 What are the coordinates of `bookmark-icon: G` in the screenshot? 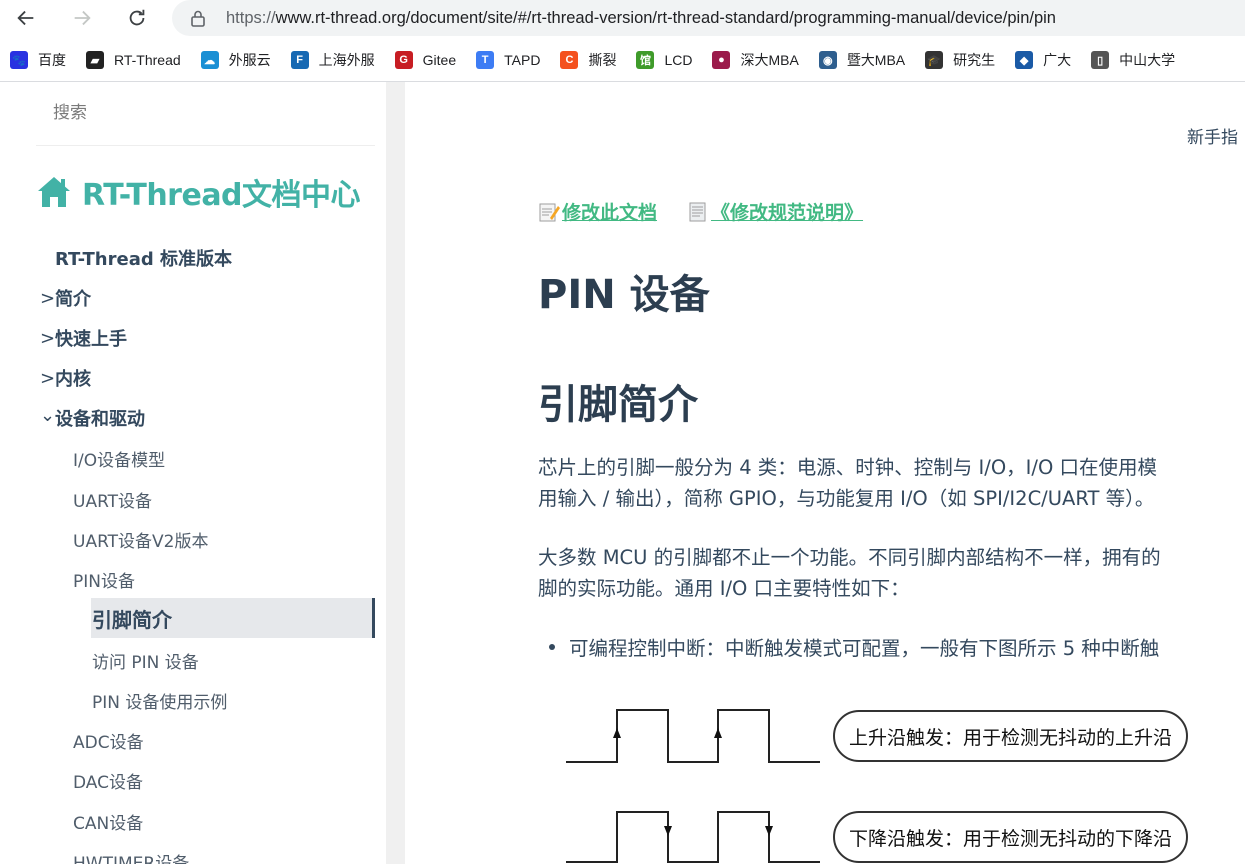 It's located at (403, 60).